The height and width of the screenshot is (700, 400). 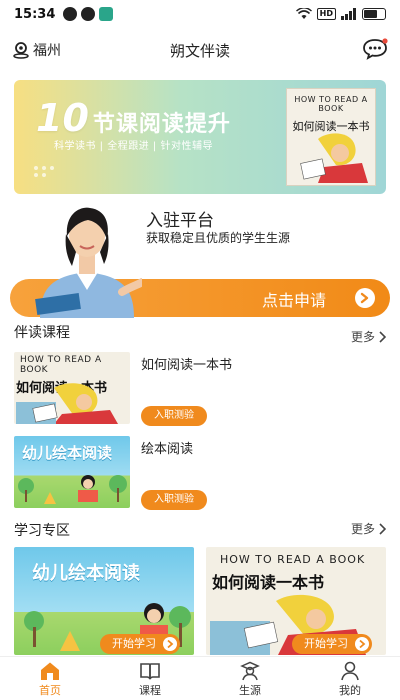 I want to click on tab-home: 首页, so click(x=50, y=678).